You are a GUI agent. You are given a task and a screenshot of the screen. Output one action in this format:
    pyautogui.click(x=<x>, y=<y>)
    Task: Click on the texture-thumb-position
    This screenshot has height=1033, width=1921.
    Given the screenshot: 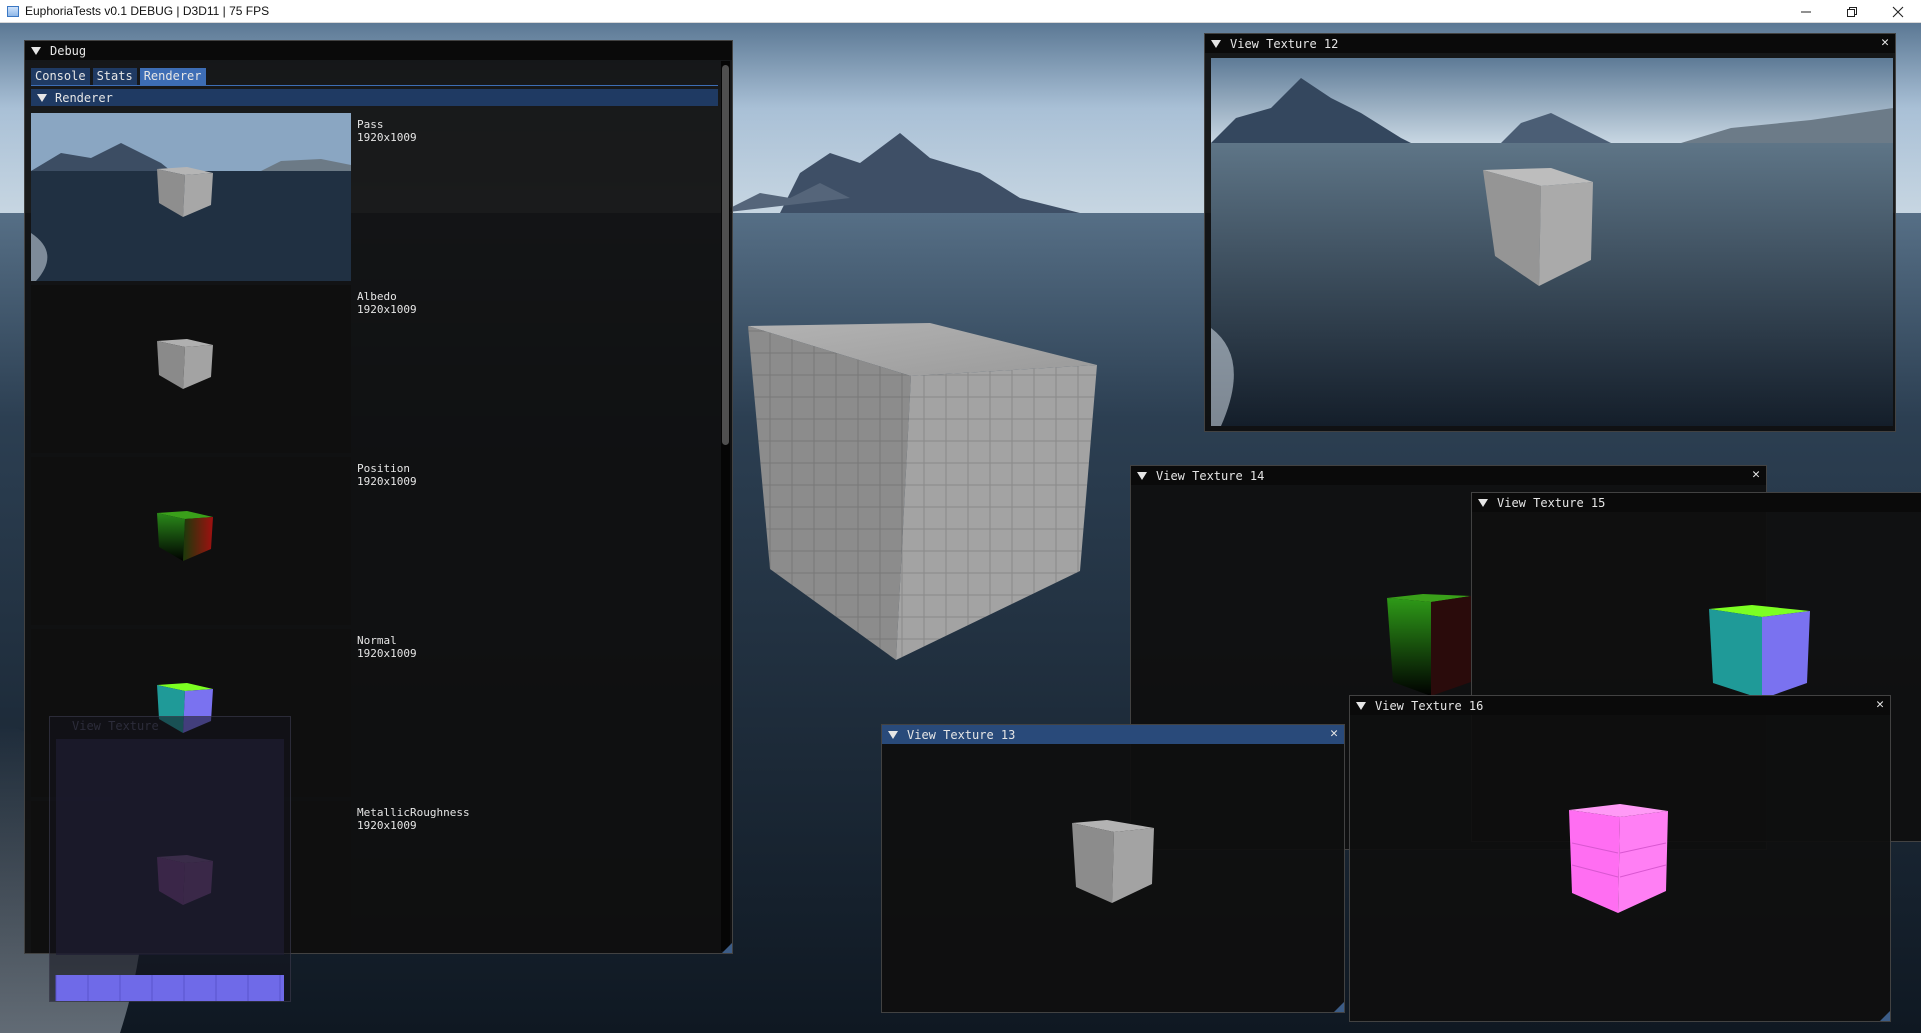 What is the action you would take?
    pyautogui.click(x=191, y=541)
    